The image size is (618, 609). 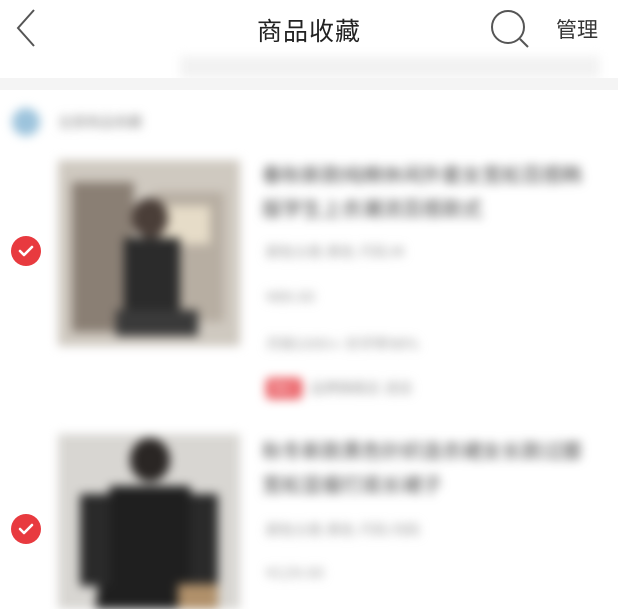 What do you see at coordinates (100, 123) in the screenshot?
I see `group-label: 全部商品收藏` at bounding box center [100, 123].